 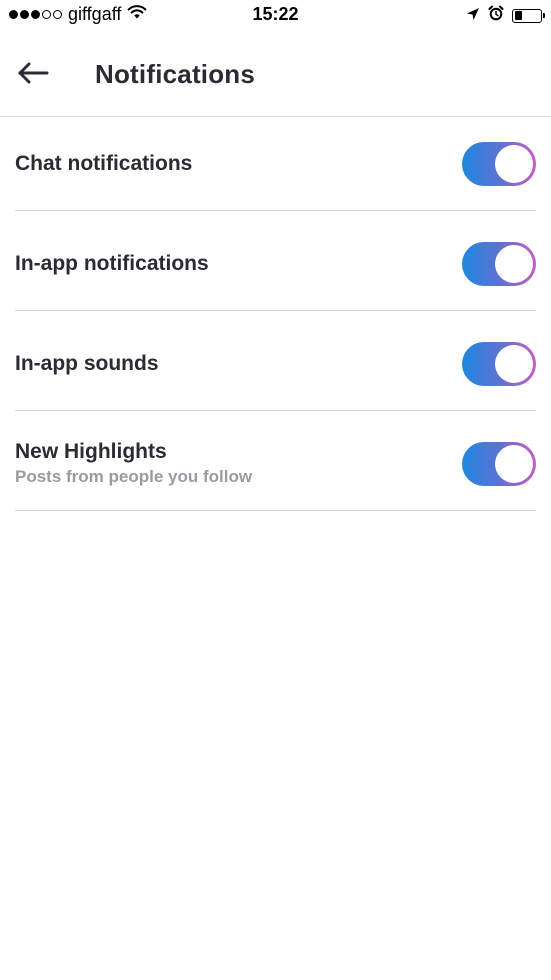 I want to click on battery-icon, so click(x=528, y=15).